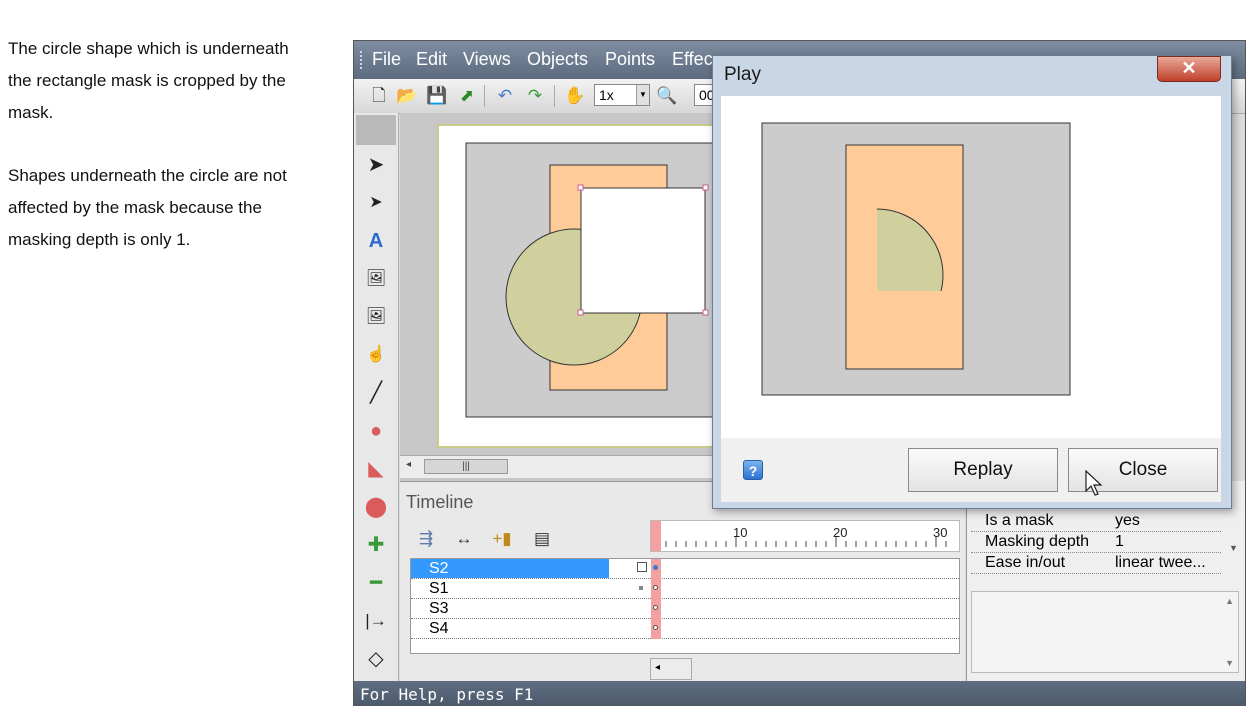  I want to click on property-key: Is a mask, so click(1019, 520).